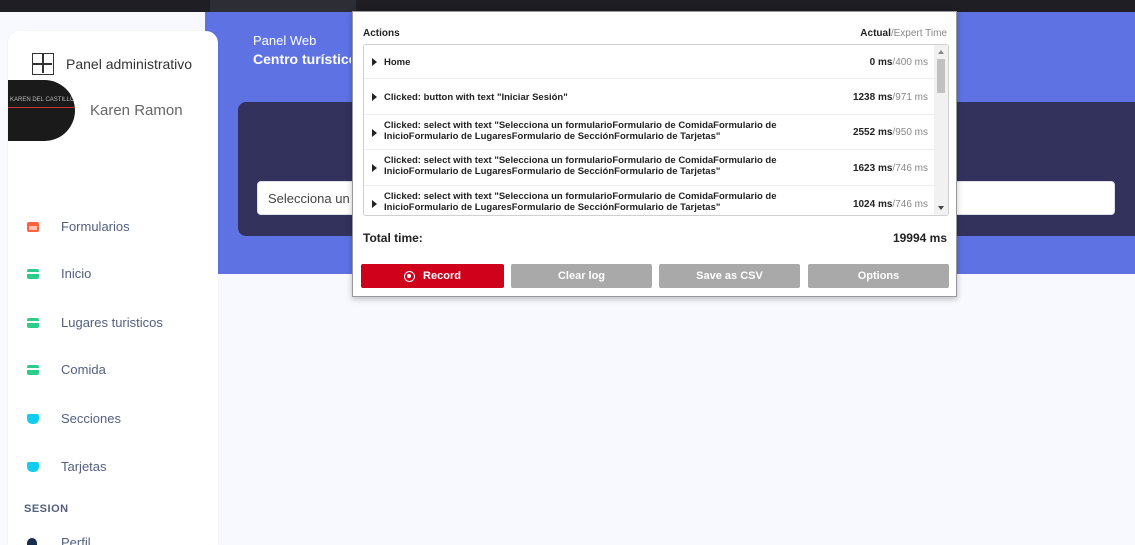 The image size is (1135, 545). Describe the element at coordinates (112, 322) in the screenshot. I see `sidebar-item-label: Lugares turisticos` at that location.